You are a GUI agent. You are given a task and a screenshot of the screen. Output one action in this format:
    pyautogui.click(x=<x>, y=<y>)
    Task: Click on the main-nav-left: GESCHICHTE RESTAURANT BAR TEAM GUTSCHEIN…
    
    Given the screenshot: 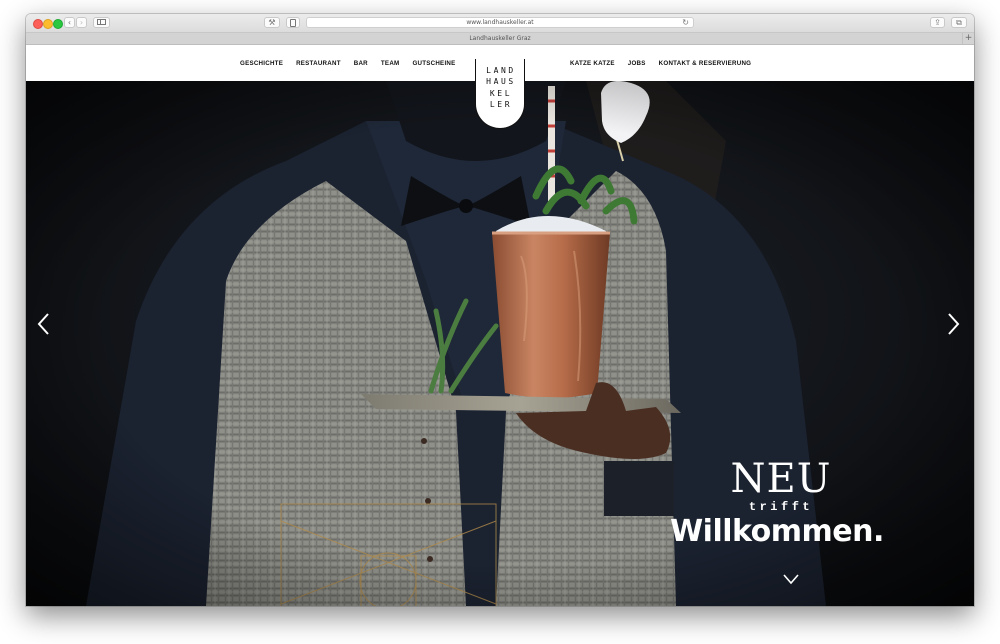 What is the action you would take?
    pyautogui.click(x=348, y=63)
    